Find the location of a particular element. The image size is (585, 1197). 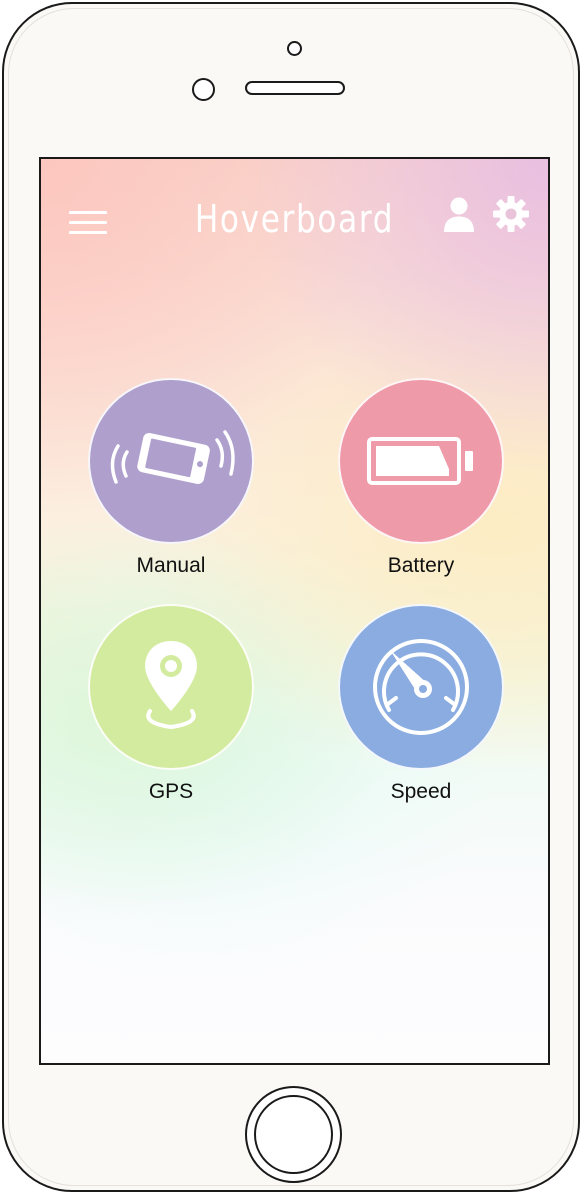

speedometer-icon is located at coordinates (421, 687).